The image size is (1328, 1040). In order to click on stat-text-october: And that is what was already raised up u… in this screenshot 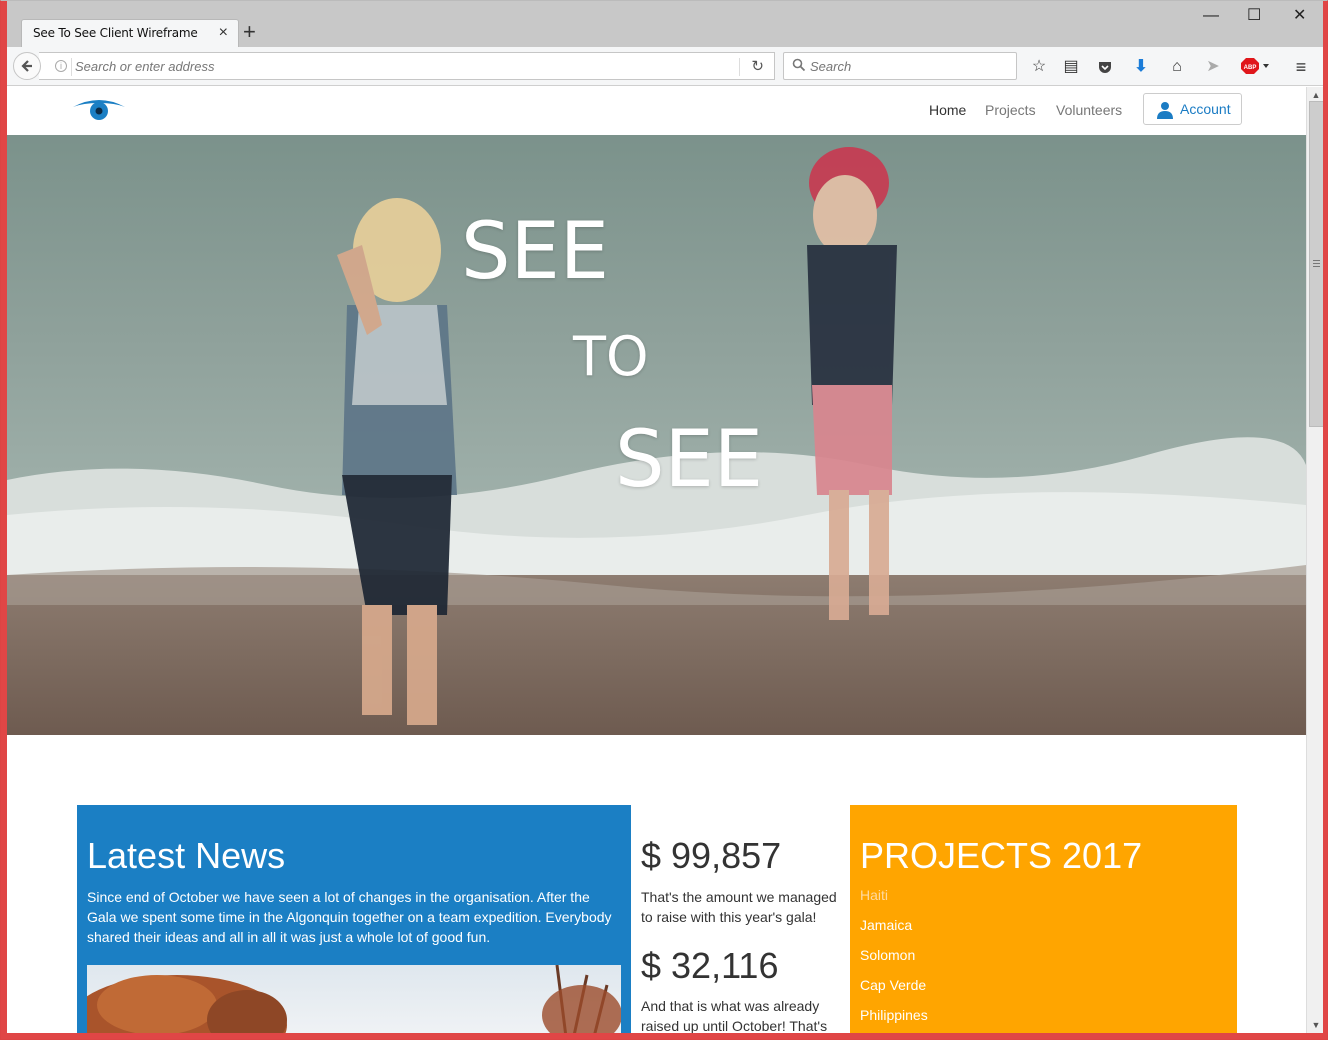, I will do `click(734, 1016)`.